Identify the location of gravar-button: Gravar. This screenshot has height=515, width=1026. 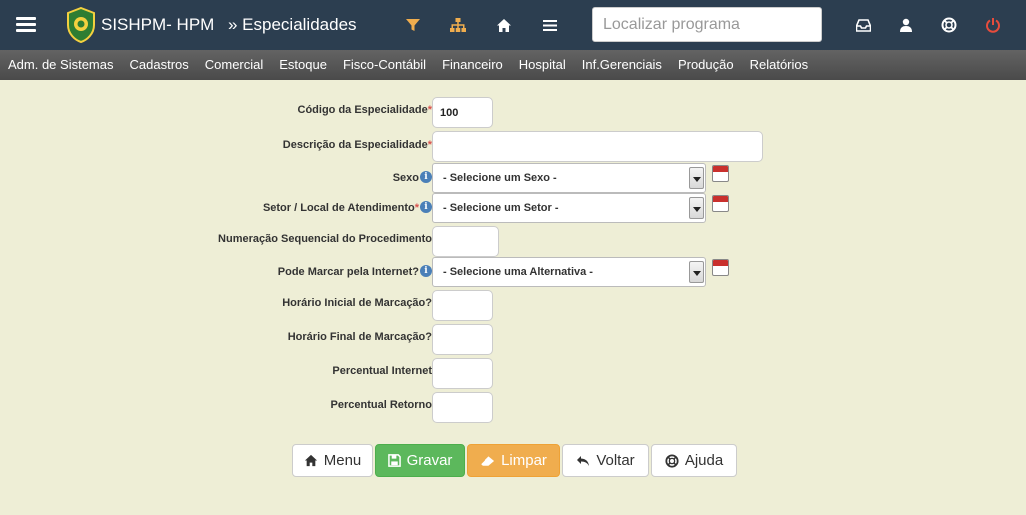
(420, 460).